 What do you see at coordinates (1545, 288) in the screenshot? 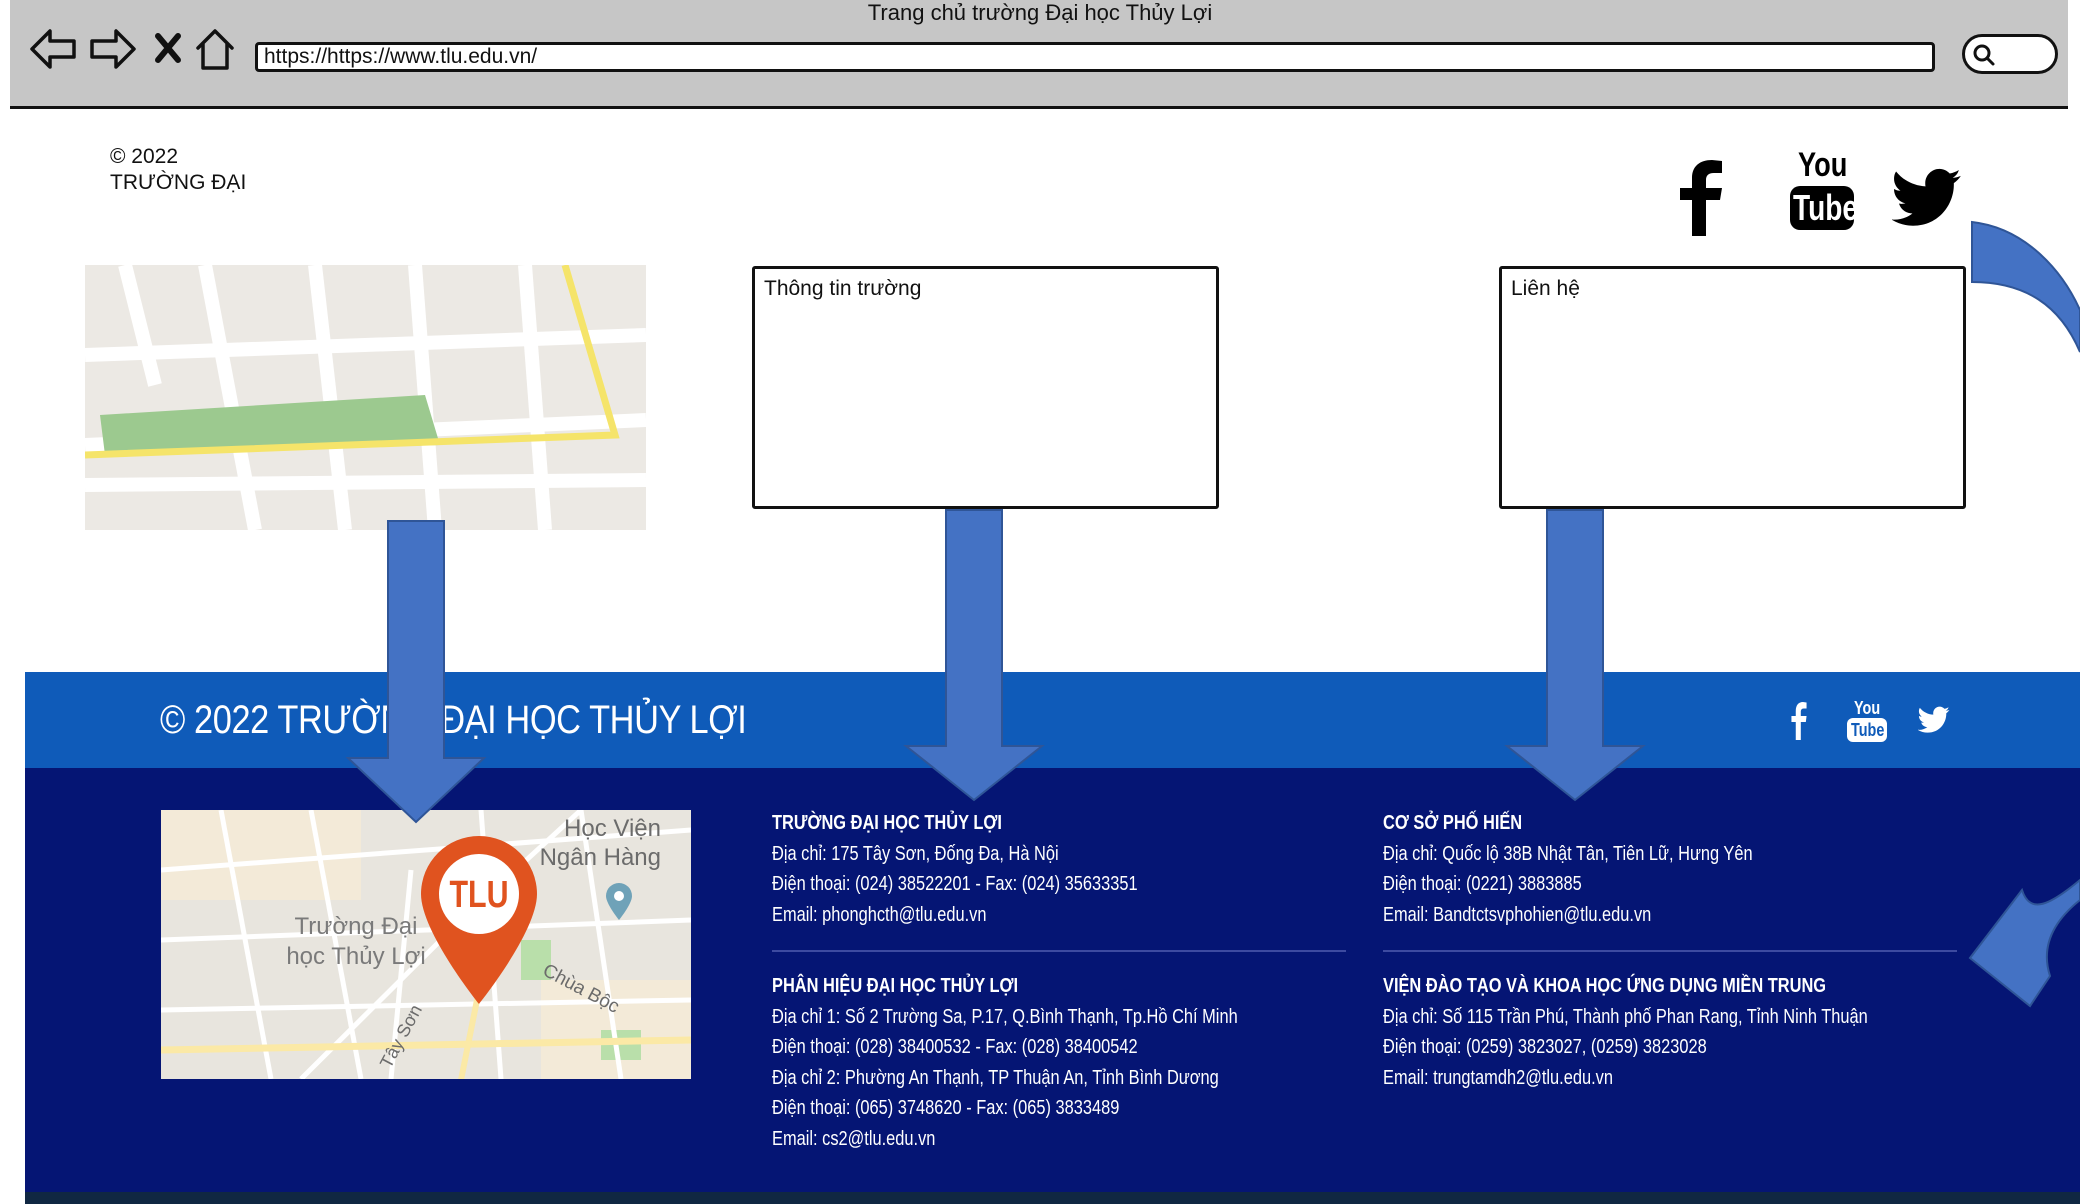
I see `wireframe-contact-label: Liên hệ` at bounding box center [1545, 288].